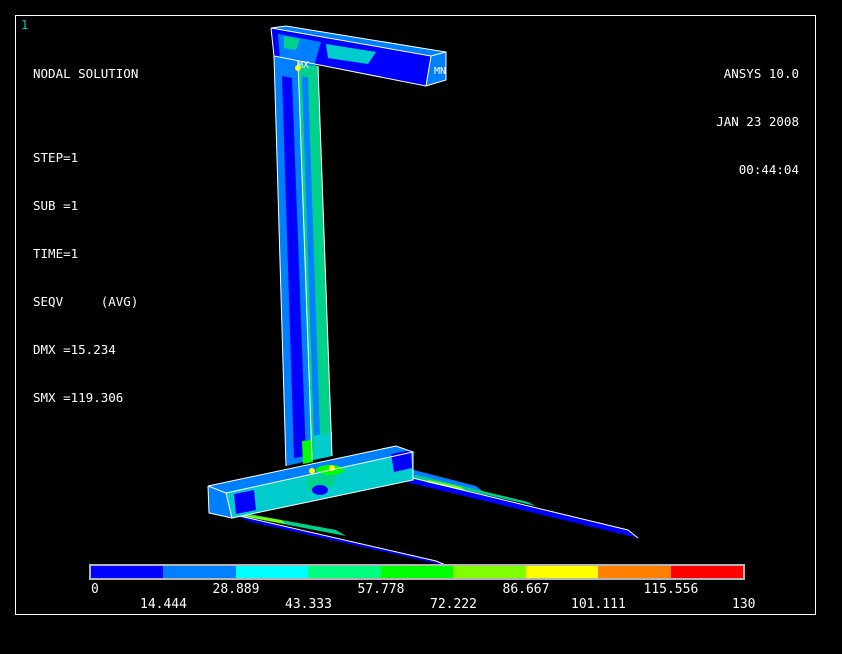  What do you see at coordinates (303, 65) in the screenshot?
I see `max-marker: MX` at bounding box center [303, 65].